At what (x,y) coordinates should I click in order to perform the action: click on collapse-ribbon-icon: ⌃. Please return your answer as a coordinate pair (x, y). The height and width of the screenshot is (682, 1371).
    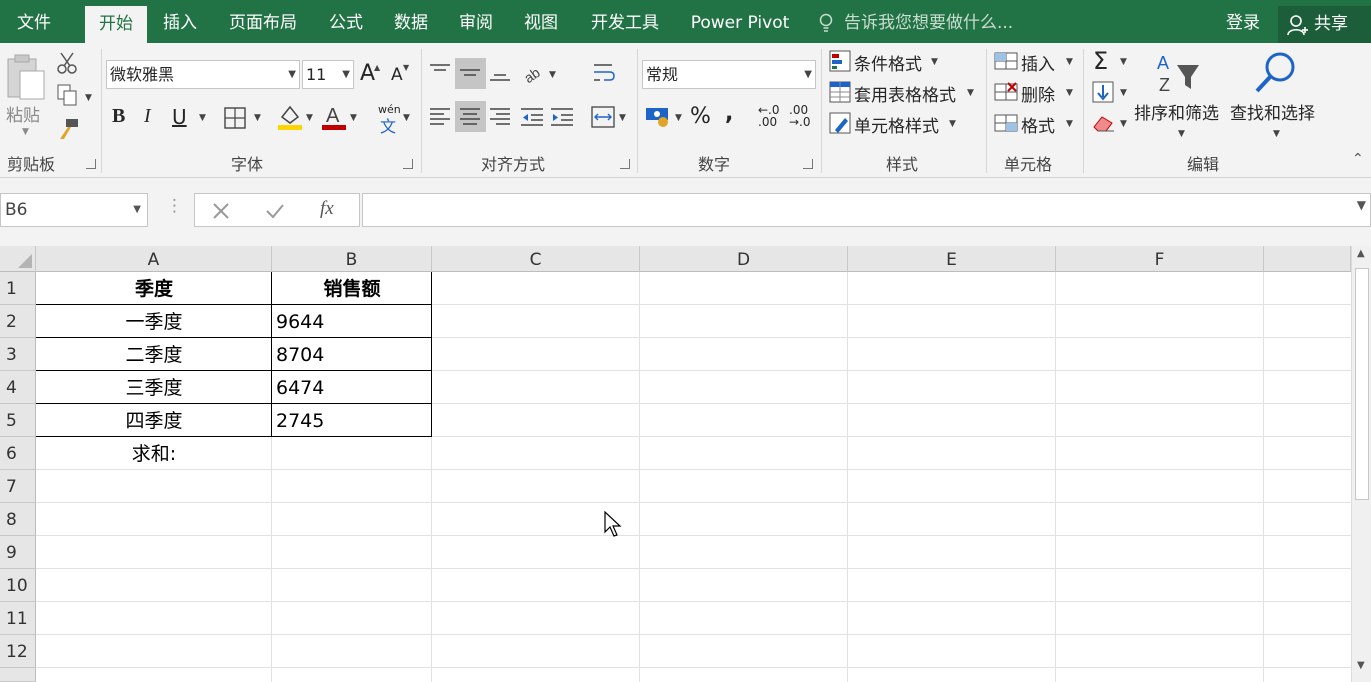
    Looking at the image, I should click on (1358, 159).